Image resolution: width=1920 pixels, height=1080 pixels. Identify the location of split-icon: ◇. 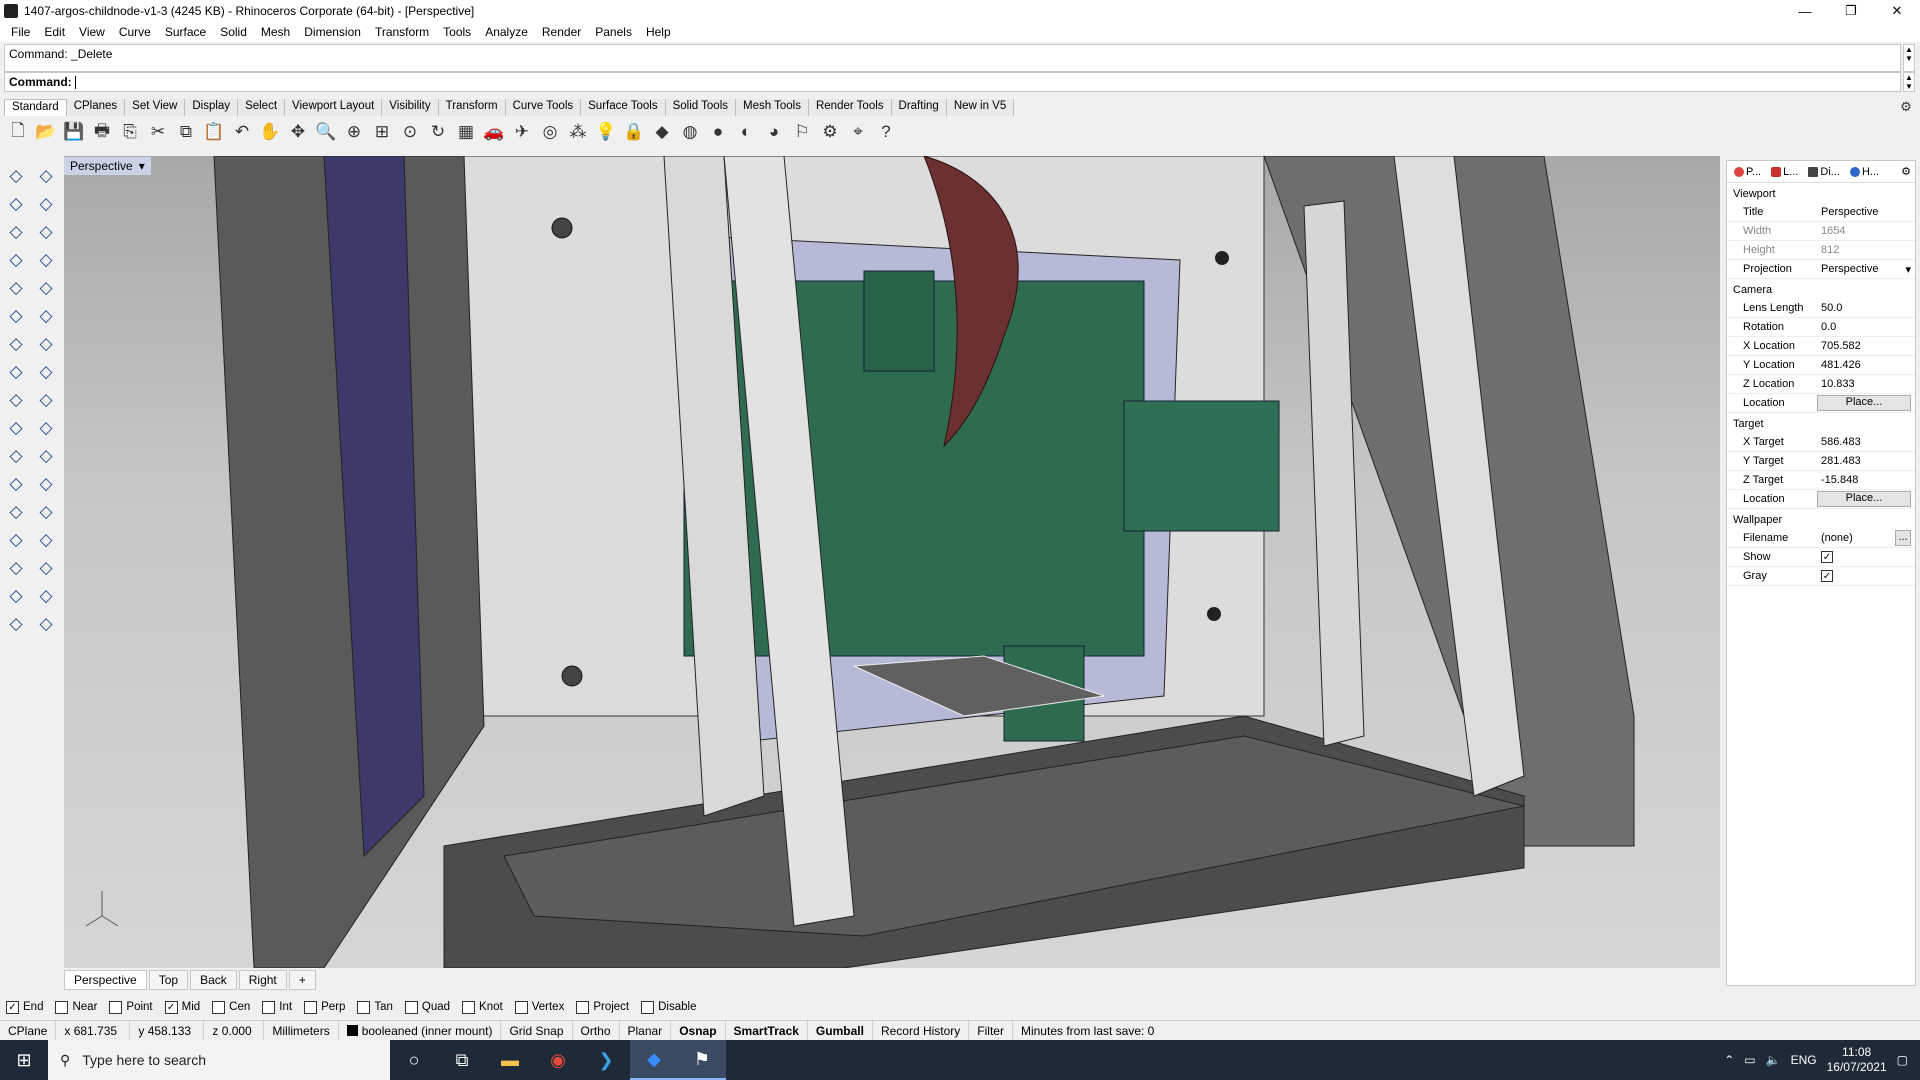
(46, 428).